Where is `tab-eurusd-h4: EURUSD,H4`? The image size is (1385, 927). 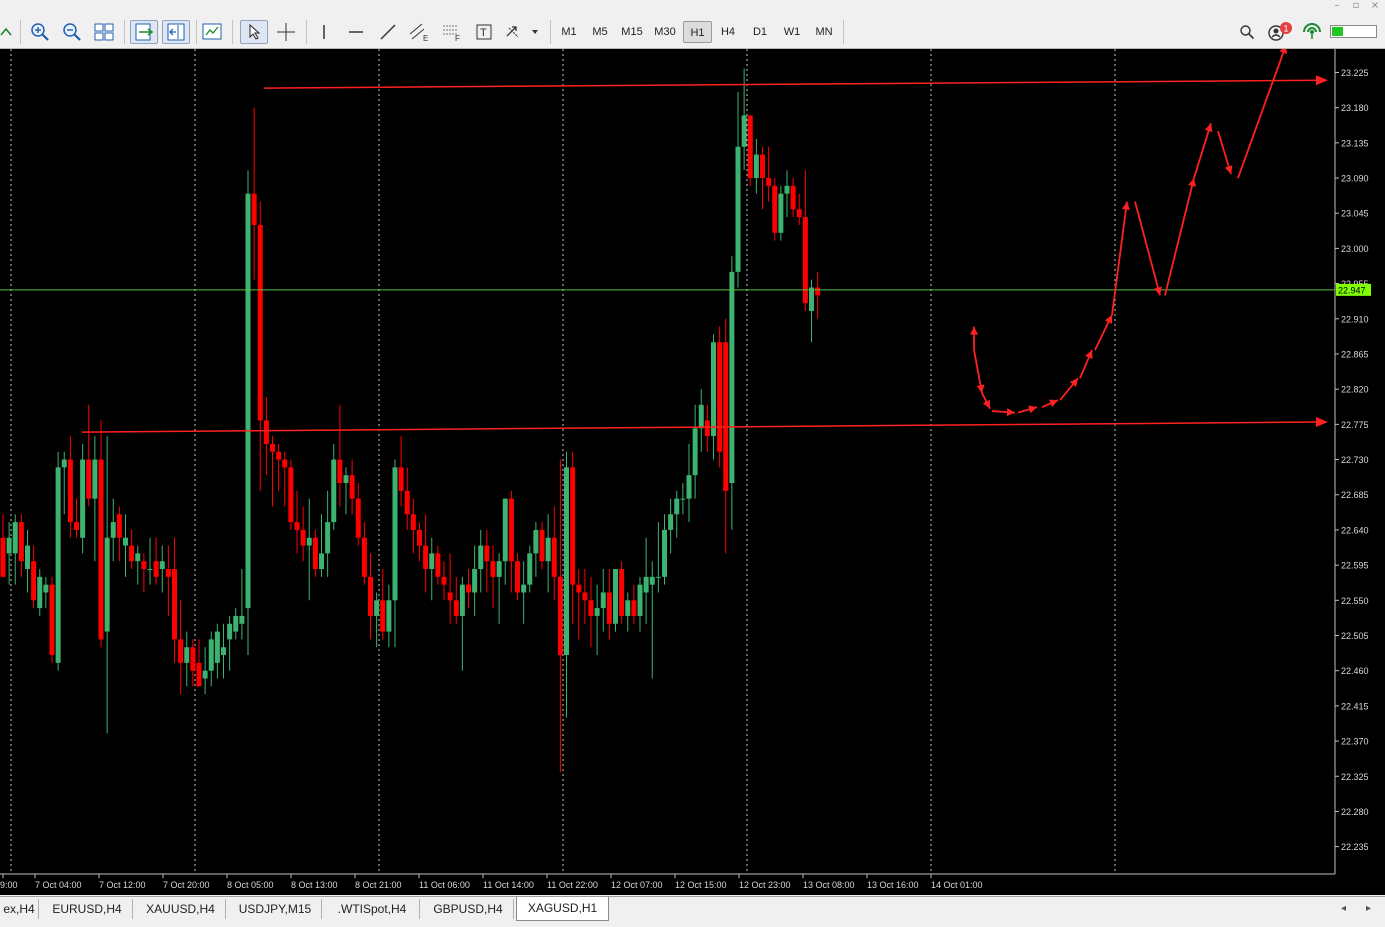
tab-eurusd-h4: EURUSD,H4 is located at coordinates (87, 909).